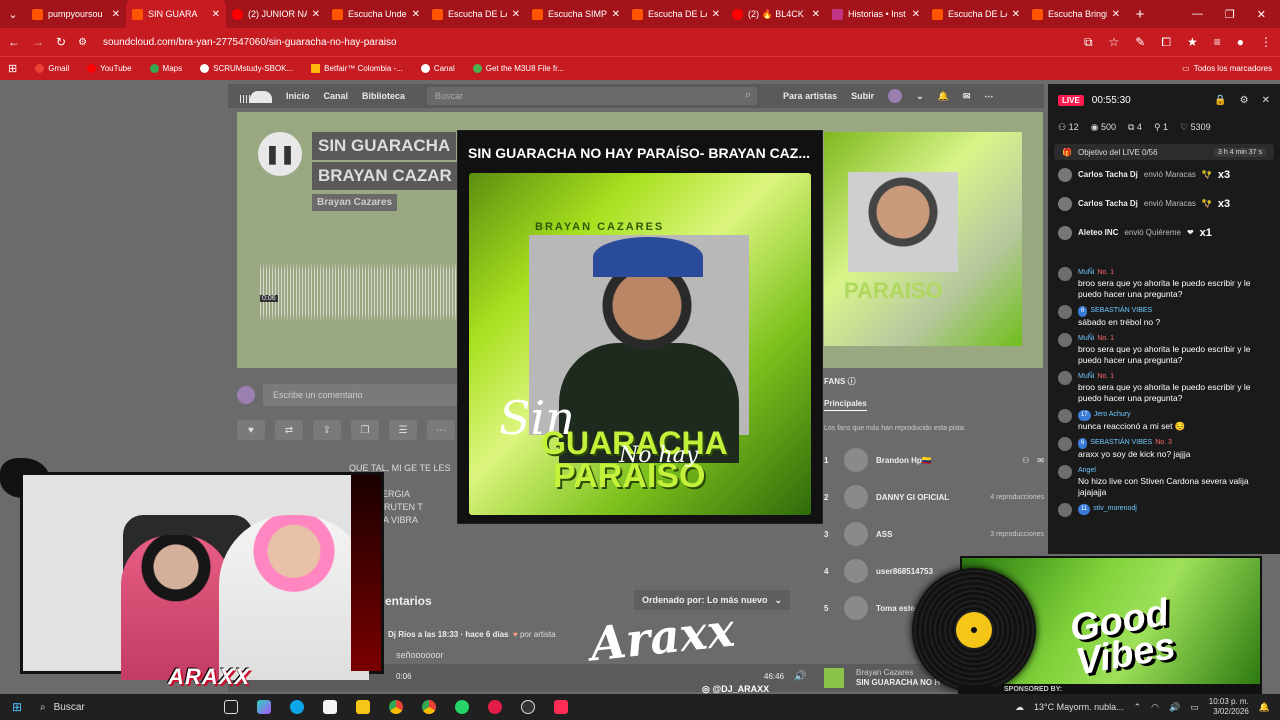  What do you see at coordinates (592, 96) in the screenshot?
I see `search-input: Buscar ⌕` at bounding box center [592, 96].